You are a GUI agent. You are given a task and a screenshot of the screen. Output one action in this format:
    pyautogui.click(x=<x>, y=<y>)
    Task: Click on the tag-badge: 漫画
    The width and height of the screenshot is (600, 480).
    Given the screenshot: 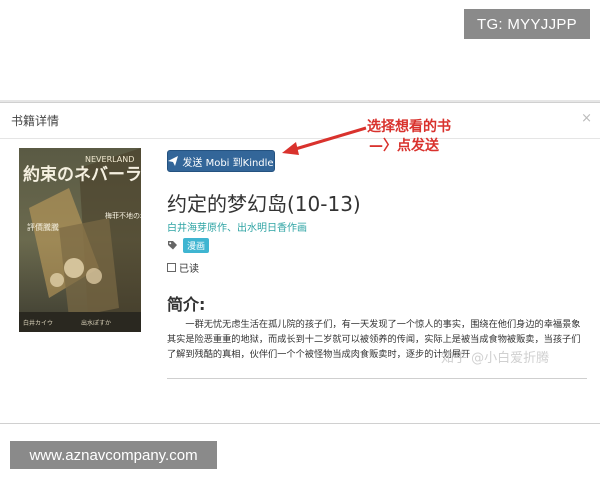 What is the action you would take?
    pyautogui.click(x=196, y=245)
    